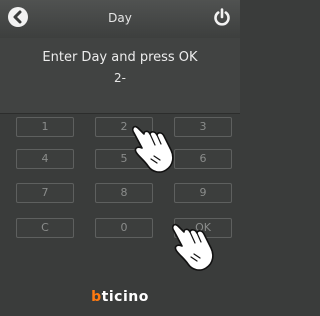  What do you see at coordinates (45, 193) in the screenshot?
I see `key-7: 7` at bounding box center [45, 193].